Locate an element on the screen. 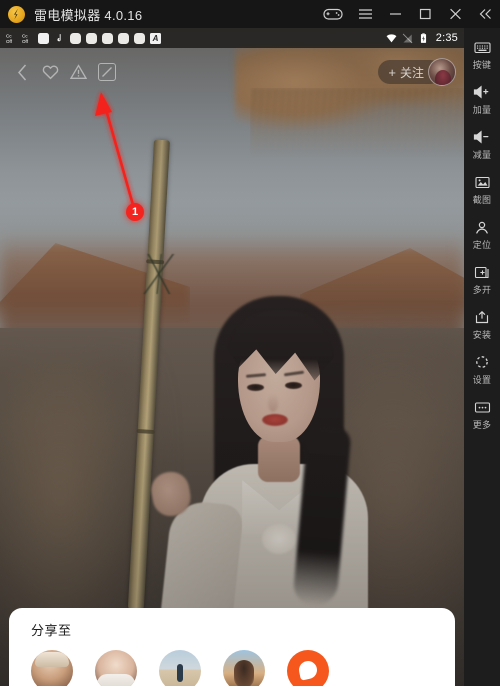  toolbar-item-install: 安装 is located at coordinates (482, 324).